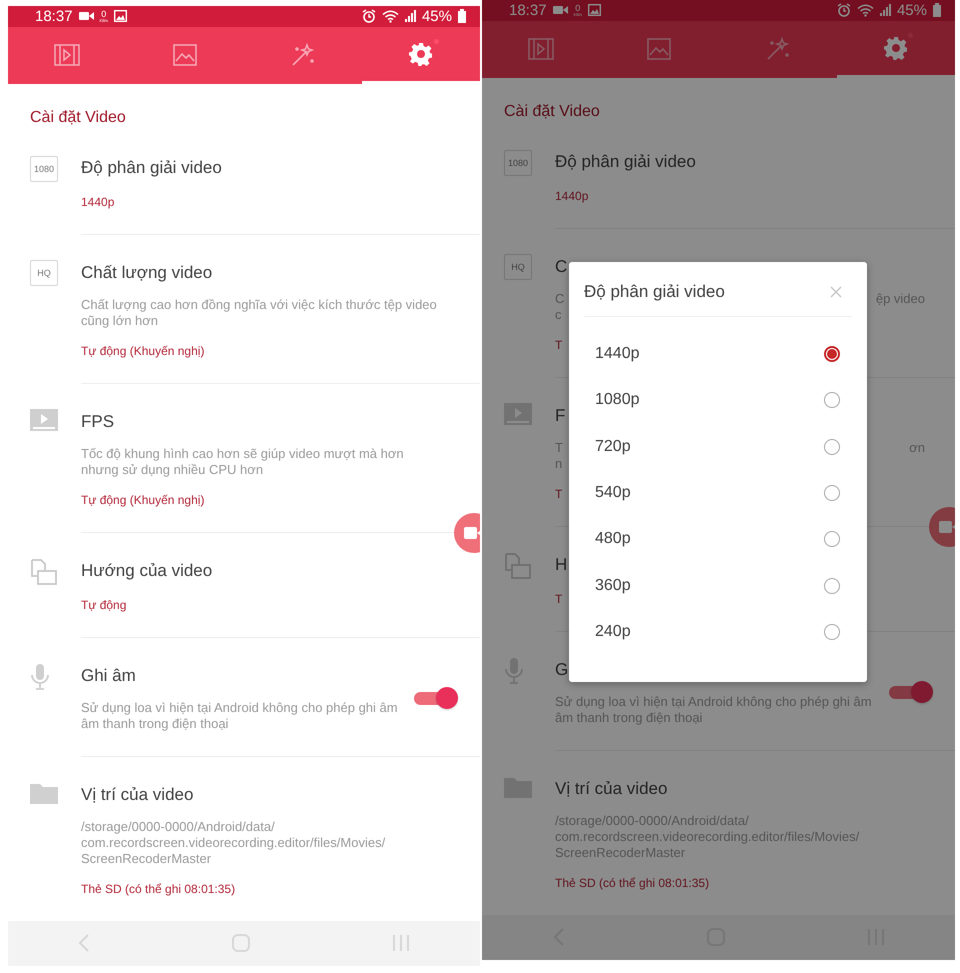 The image size is (960, 973). Describe the element at coordinates (654, 292) in the screenshot. I see `dialog-title: Độ phân giải video` at that location.